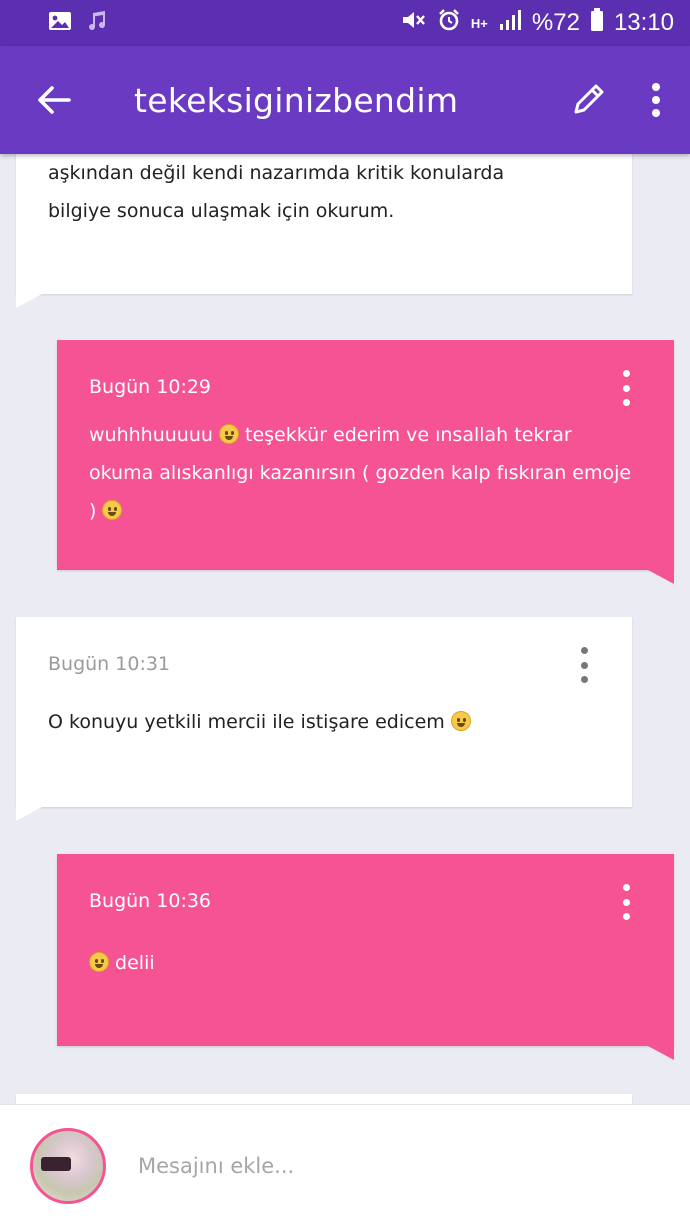  I want to click on arrow-left-icon, so click(54, 100).